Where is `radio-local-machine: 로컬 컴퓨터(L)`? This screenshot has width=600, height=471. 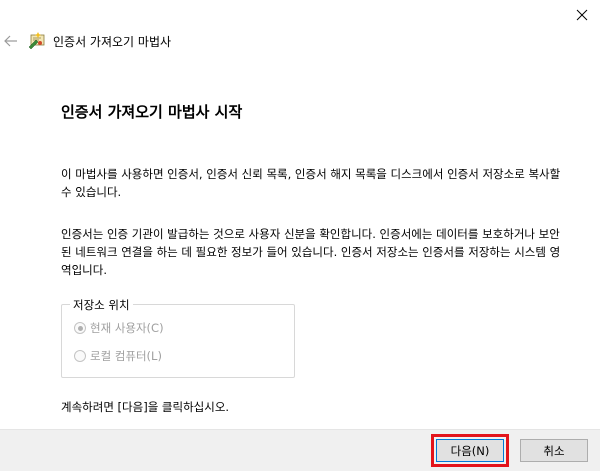
radio-local-machine: 로컬 컴퓨터(L) is located at coordinates (118, 356).